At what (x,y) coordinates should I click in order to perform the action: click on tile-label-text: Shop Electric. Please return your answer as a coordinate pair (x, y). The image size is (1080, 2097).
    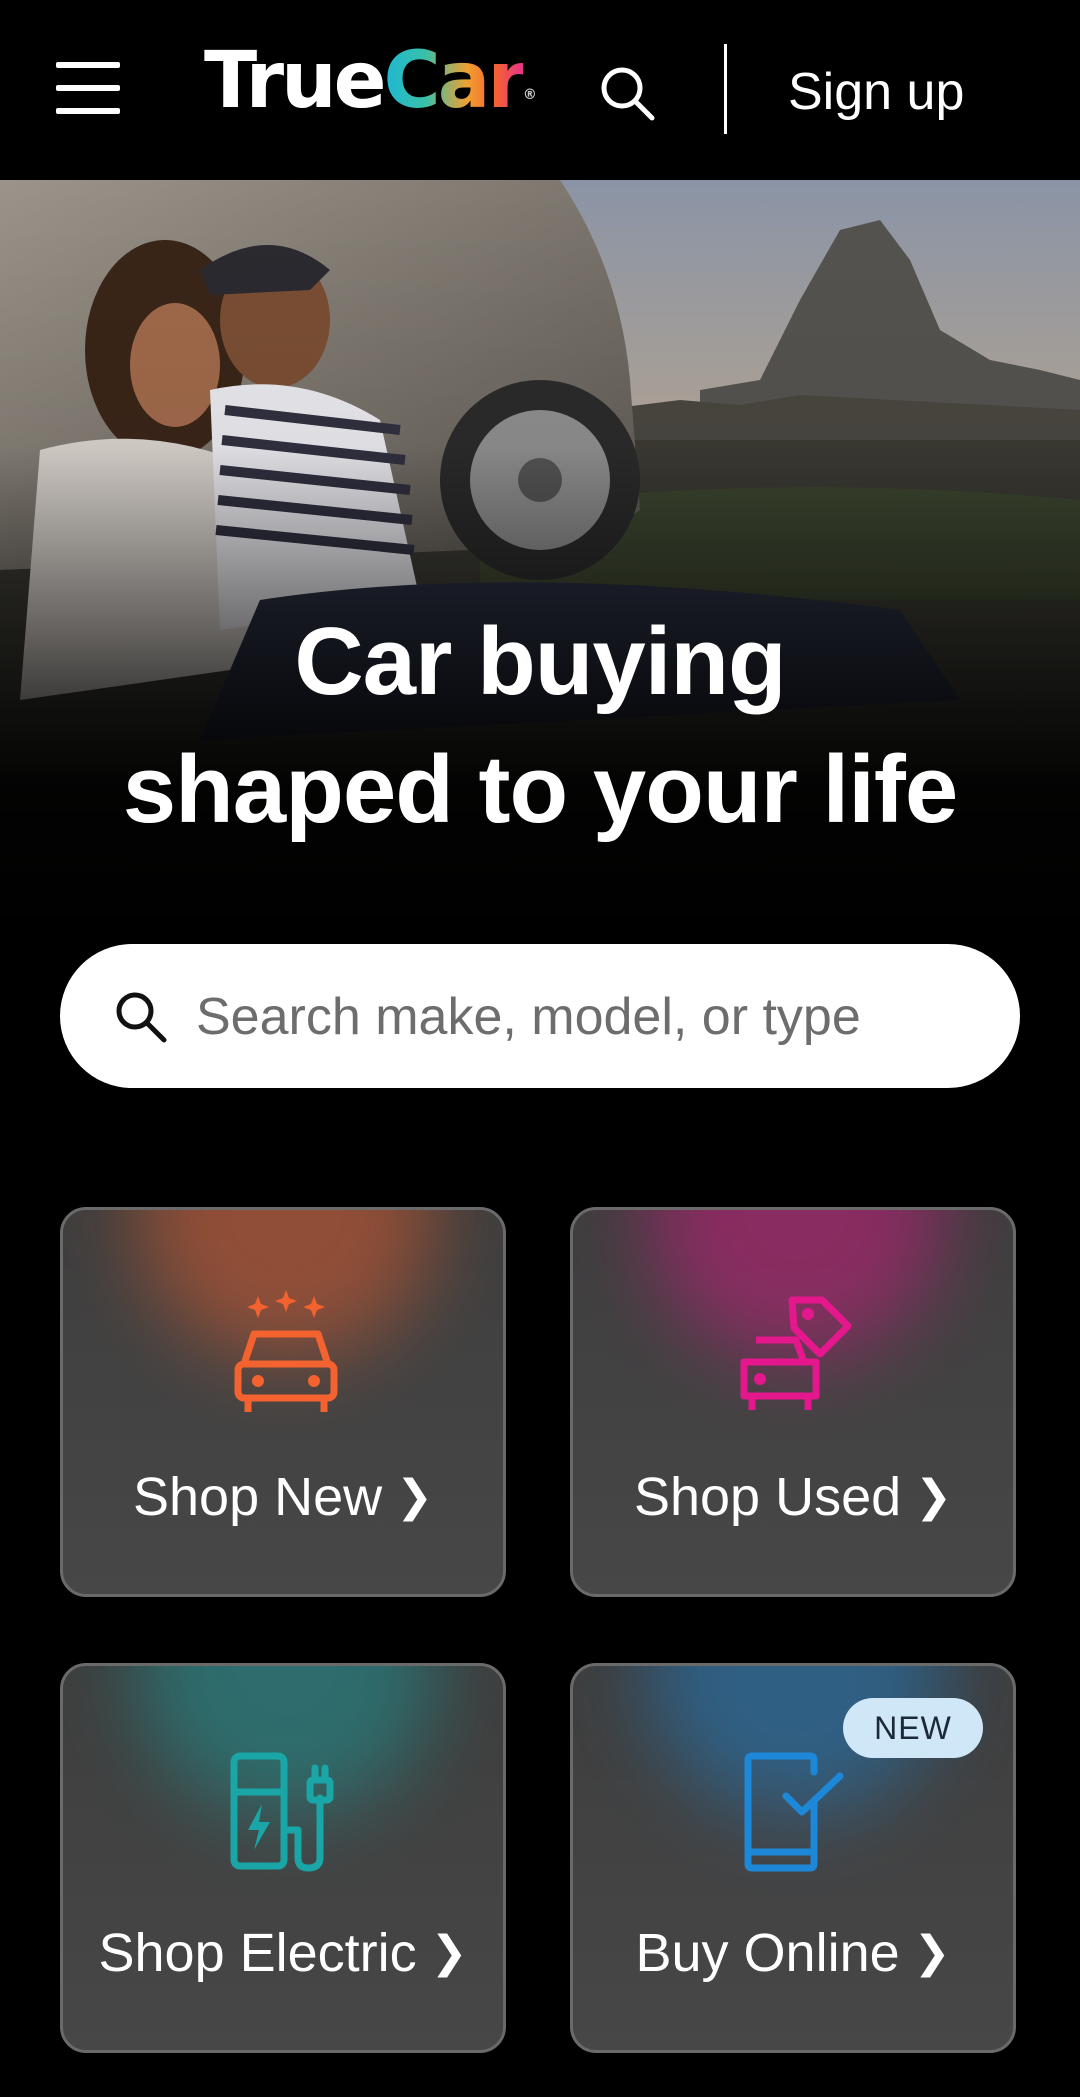
    Looking at the image, I should click on (257, 1953).